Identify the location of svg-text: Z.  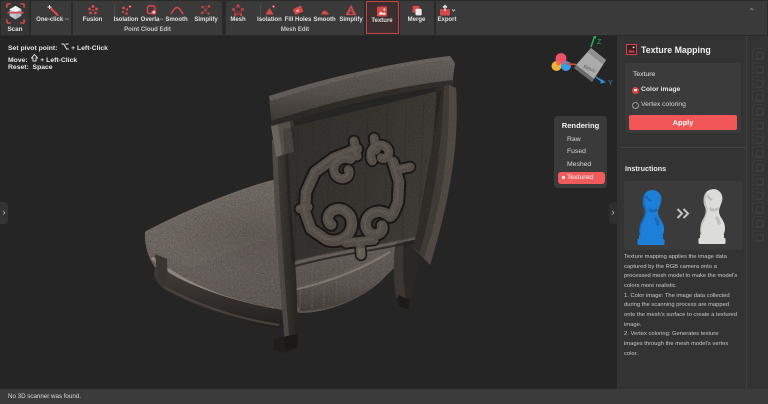
(599, 42).